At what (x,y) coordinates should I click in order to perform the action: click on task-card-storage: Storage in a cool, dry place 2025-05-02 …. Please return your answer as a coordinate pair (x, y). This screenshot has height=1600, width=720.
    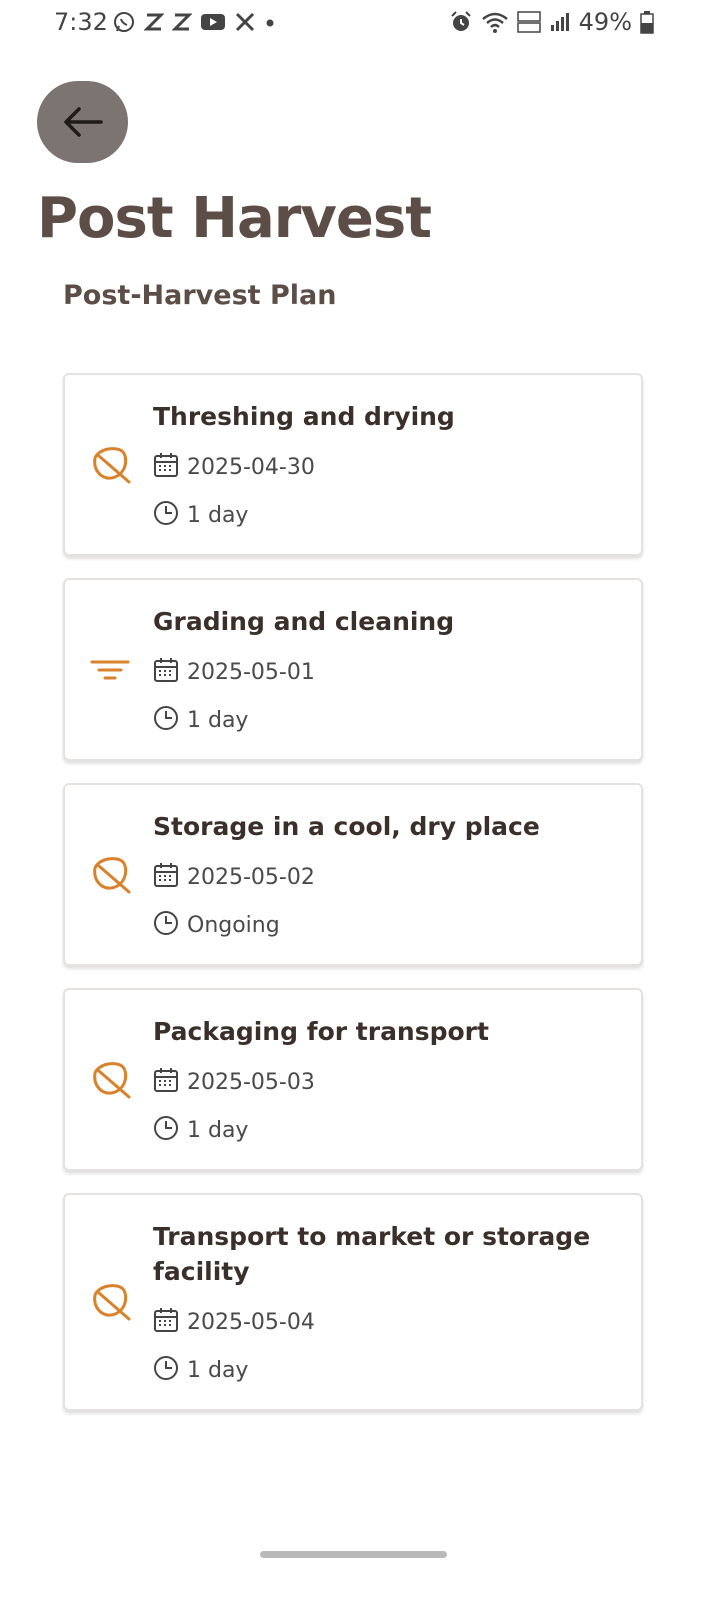
    Looking at the image, I should click on (353, 874).